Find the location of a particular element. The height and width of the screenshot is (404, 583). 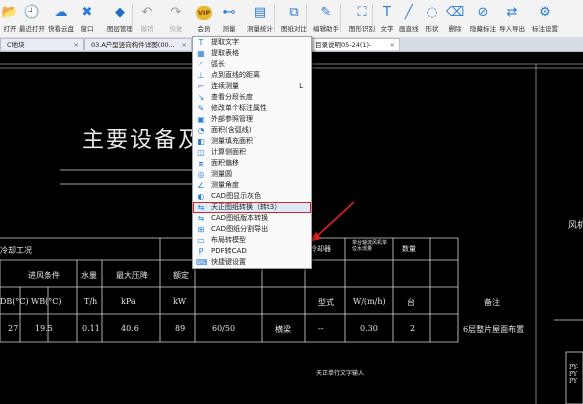

toolbar-button-label: 标注设置 is located at coordinates (545, 29).